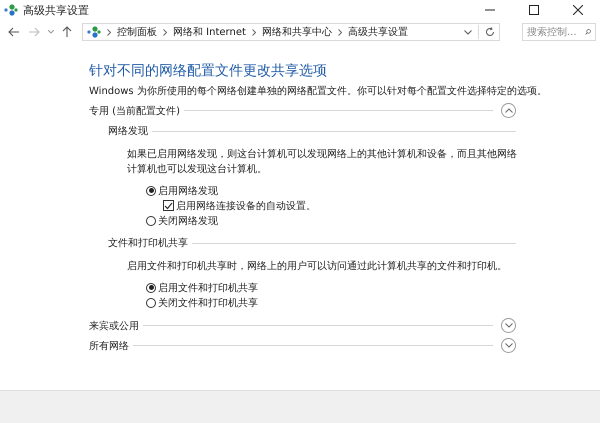 The image size is (600, 423). I want to click on breadcrumb-item: 高级共享设置, so click(378, 32).